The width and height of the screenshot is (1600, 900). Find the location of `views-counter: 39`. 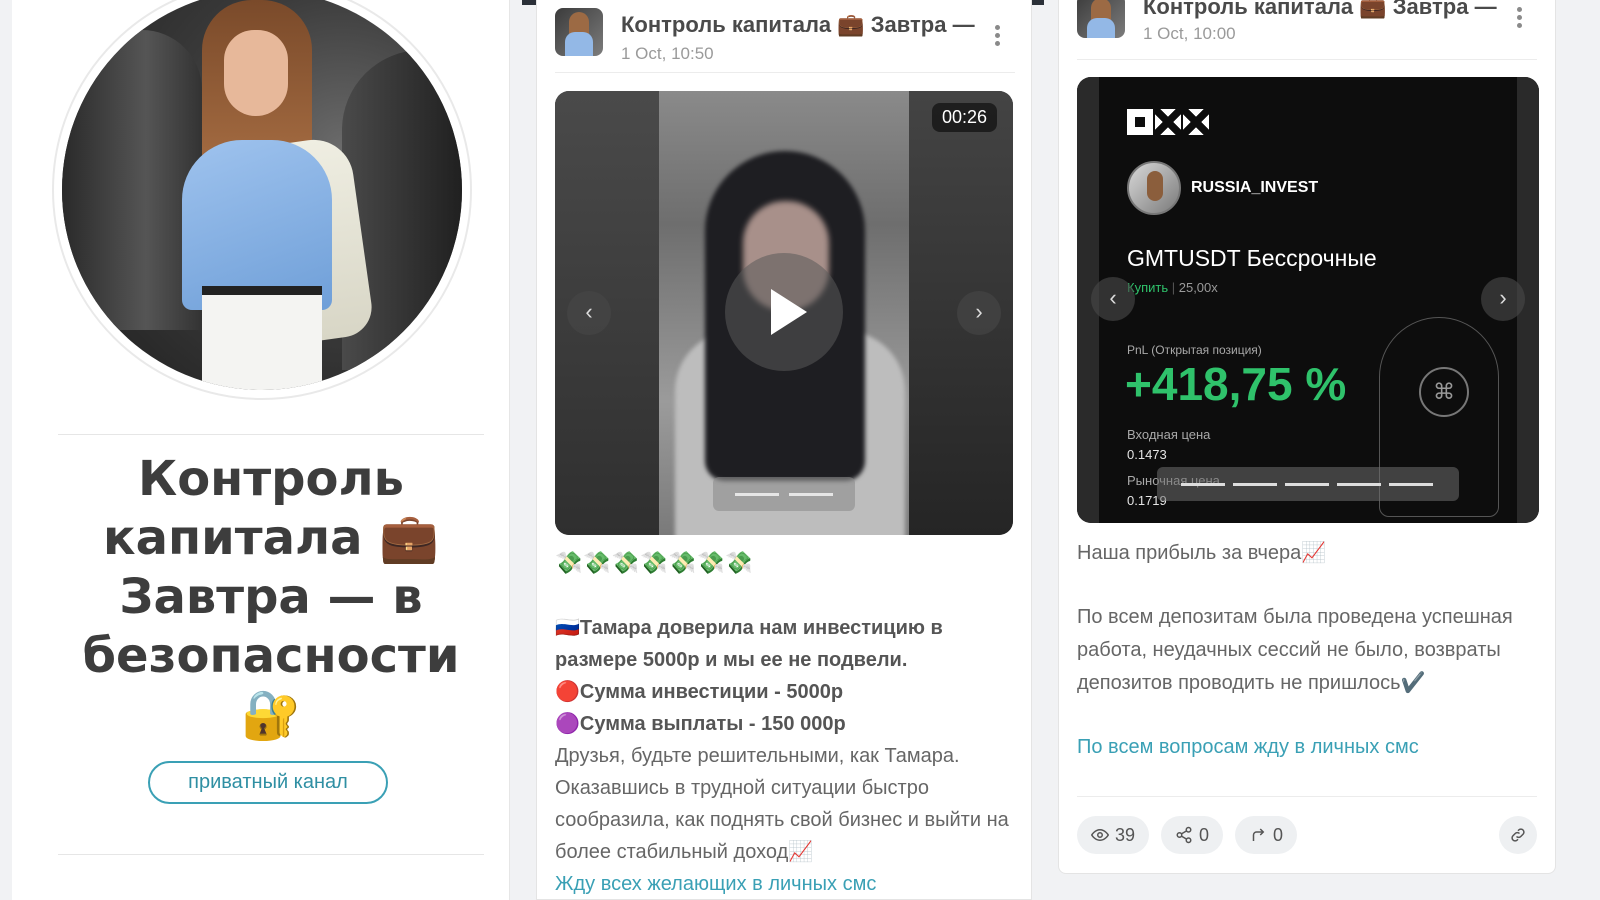

views-counter: 39 is located at coordinates (1113, 835).